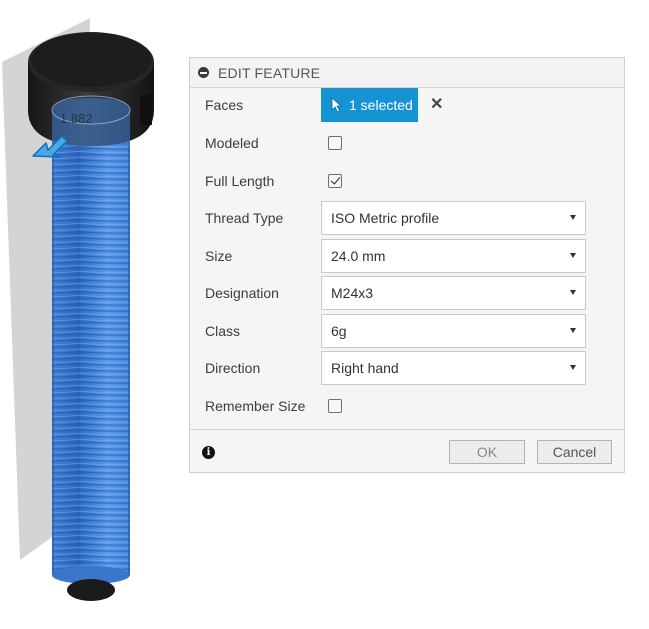 The width and height of the screenshot is (649, 629). What do you see at coordinates (358, 256) in the screenshot?
I see `size-value: 24.0 mm` at bounding box center [358, 256].